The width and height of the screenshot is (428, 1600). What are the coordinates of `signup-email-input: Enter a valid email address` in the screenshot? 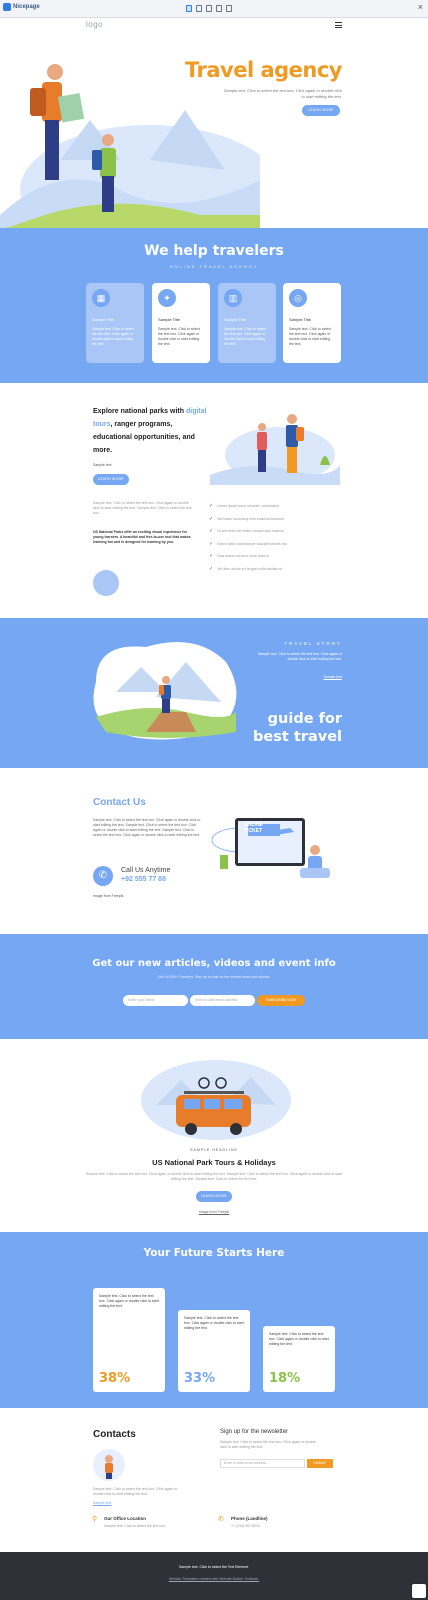 It's located at (262, 1463).